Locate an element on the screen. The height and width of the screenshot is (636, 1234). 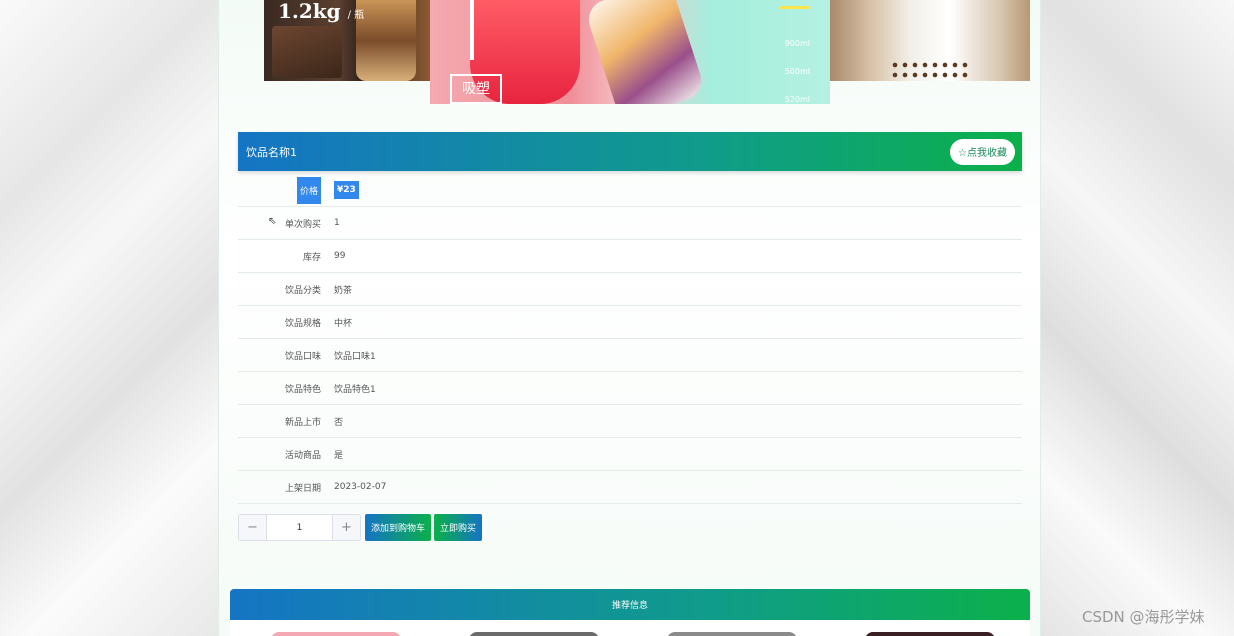
recommend-header: 推荐信息 is located at coordinates (630, 604).